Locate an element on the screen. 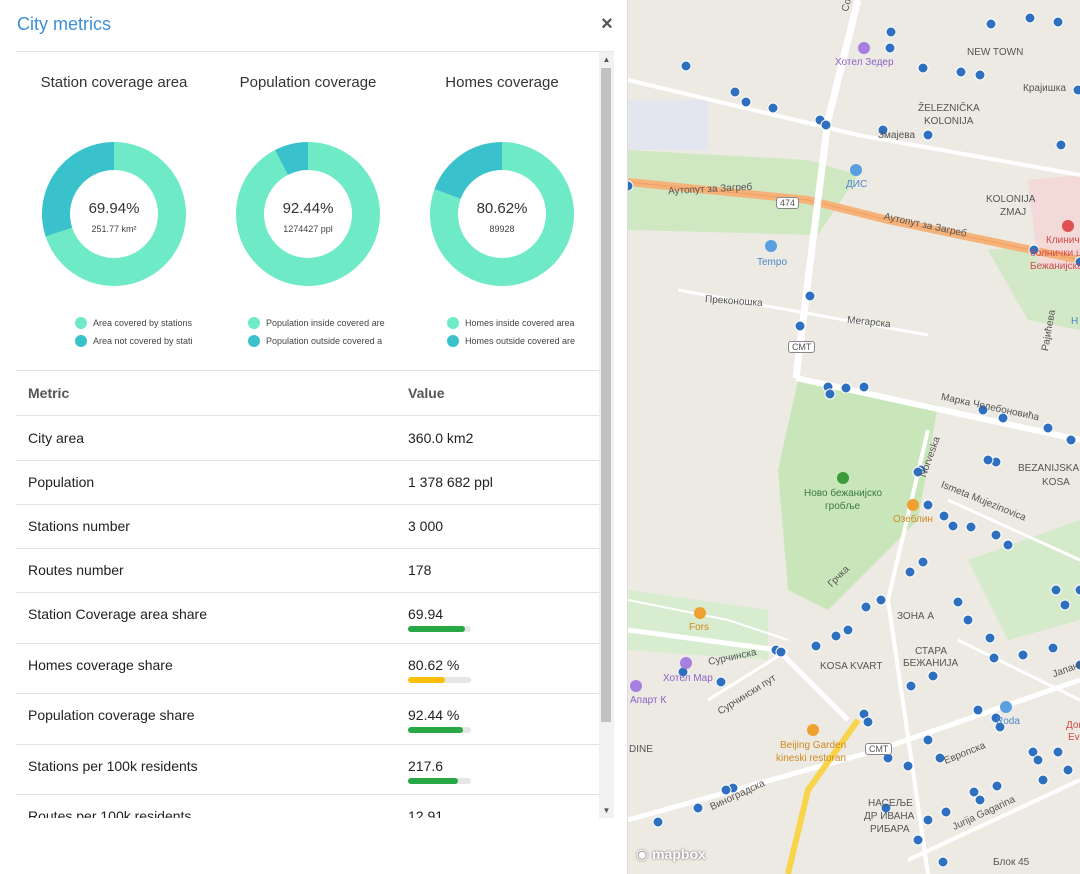 Image resolution: width=1080 pixels, height=874 pixels. table-row: Population 1 378 682 ppl is located at coordinates (308, 482).